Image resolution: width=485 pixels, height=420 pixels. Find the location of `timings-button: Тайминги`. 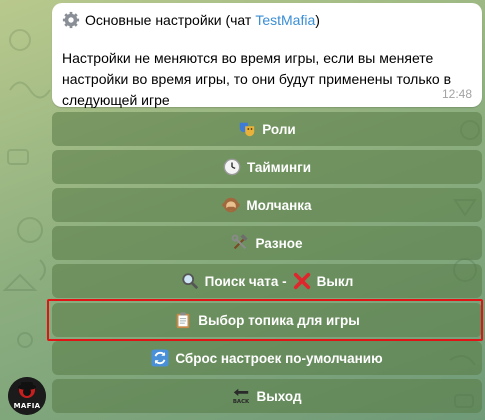

timings-button: Тайминги is located at coordinates (267, 167).